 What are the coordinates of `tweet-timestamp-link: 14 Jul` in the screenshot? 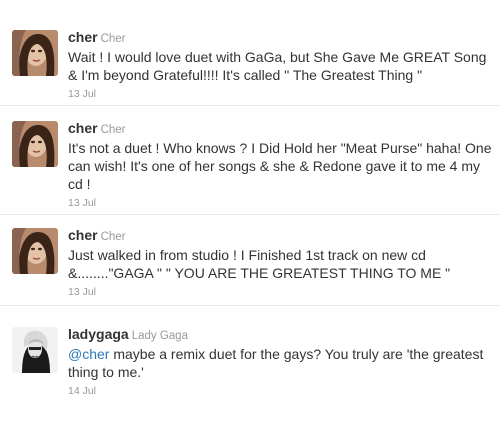 It's located at (280, 391).